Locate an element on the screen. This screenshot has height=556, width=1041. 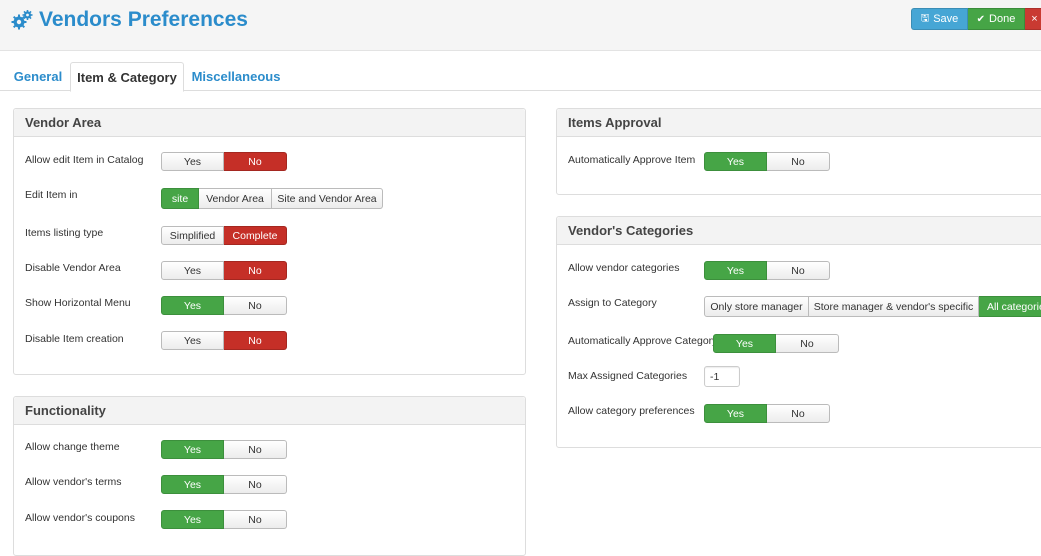
setting-label: Edit Item in is located at coordinates (51, 195).